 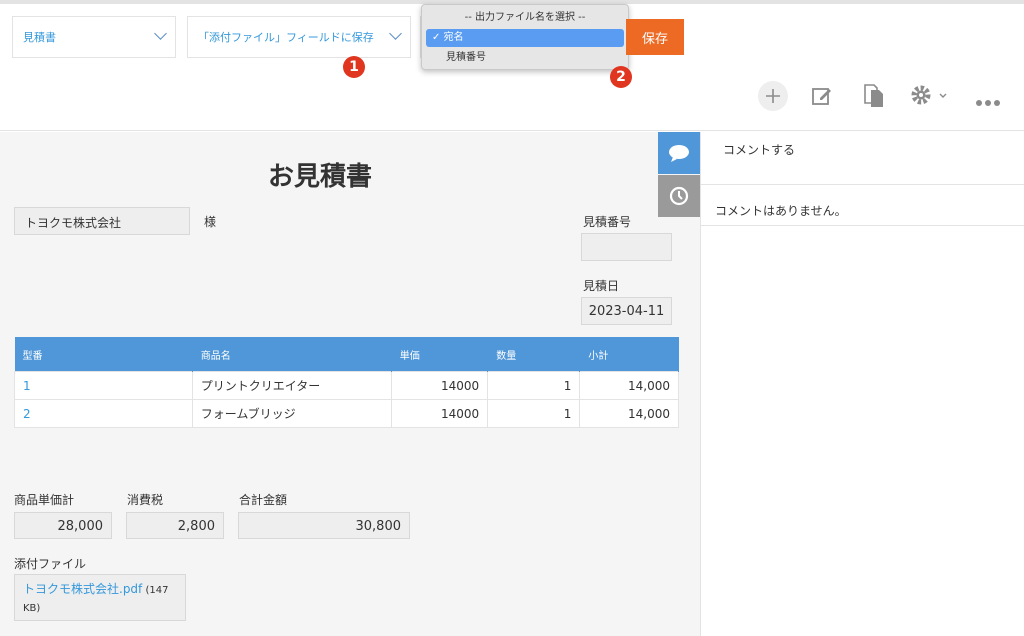 I want to click on column-header: 商品名, so click(x=292, y=354).